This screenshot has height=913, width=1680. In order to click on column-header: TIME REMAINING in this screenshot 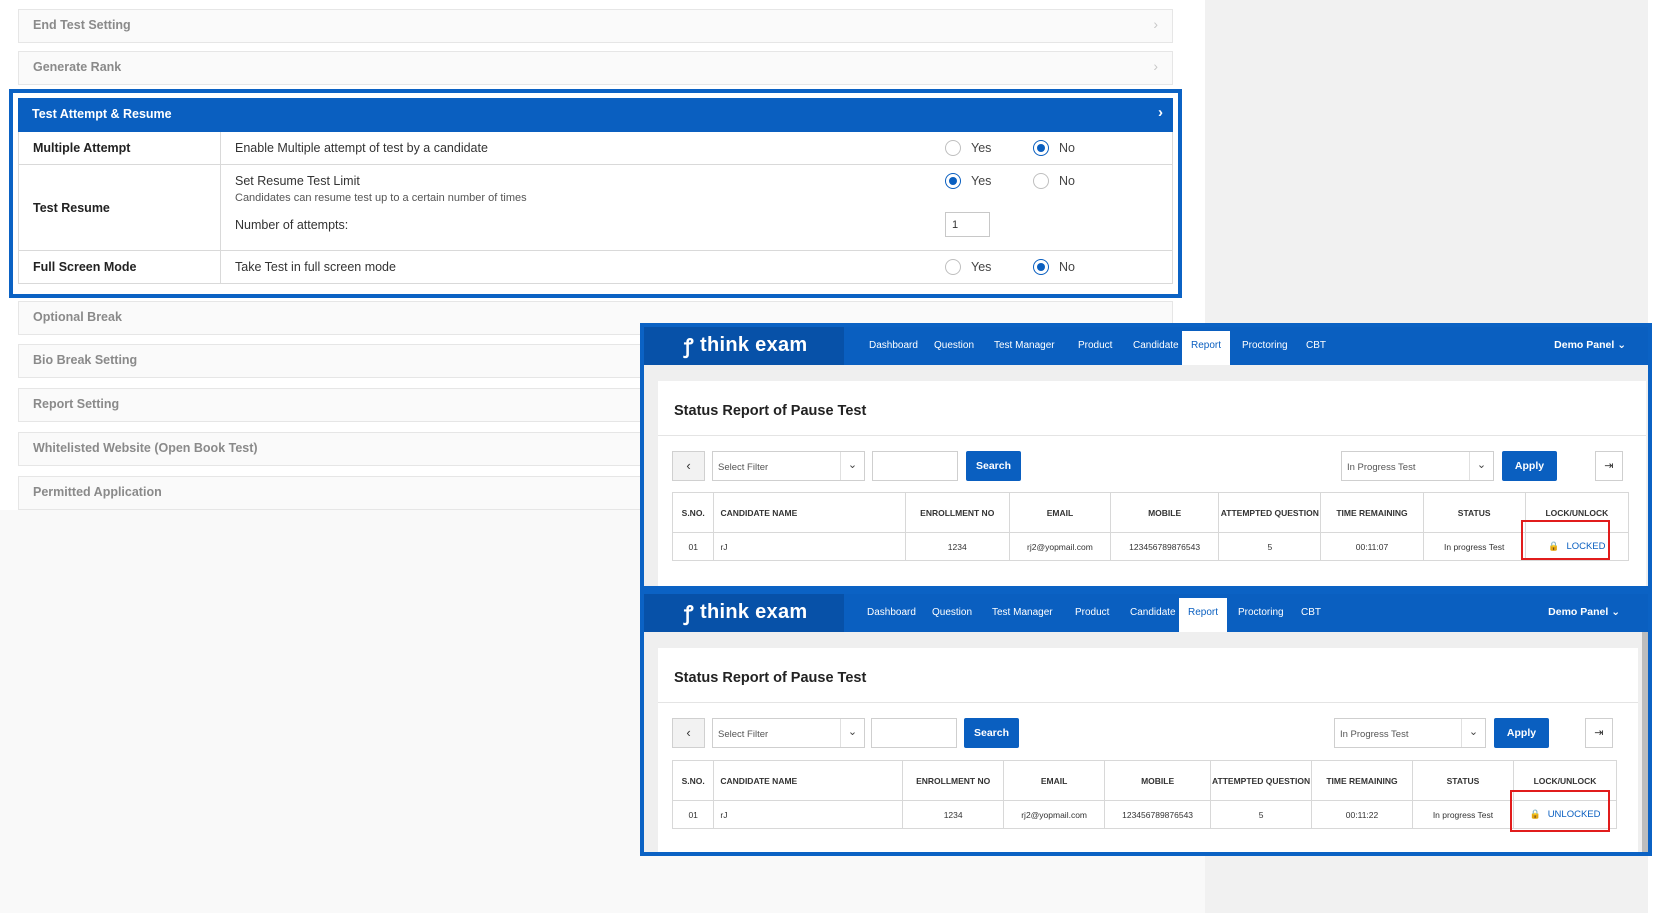, I will do `click(1372, 512)`.